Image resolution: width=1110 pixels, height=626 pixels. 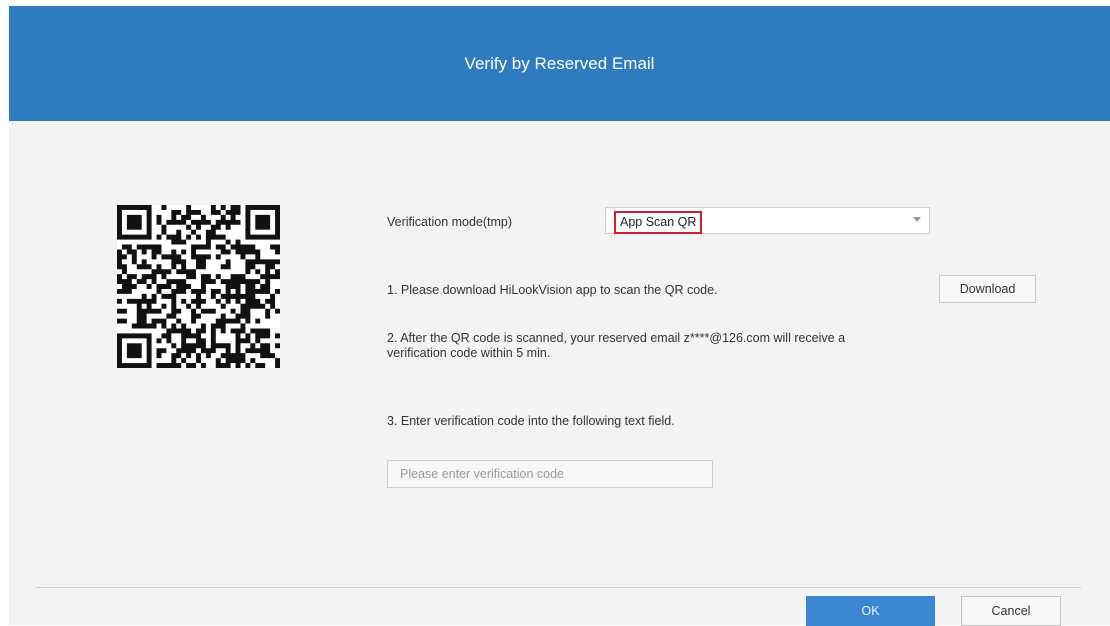 I want to click on step-2-line-2: verification code within 5 min., so click(x=469, y=353).